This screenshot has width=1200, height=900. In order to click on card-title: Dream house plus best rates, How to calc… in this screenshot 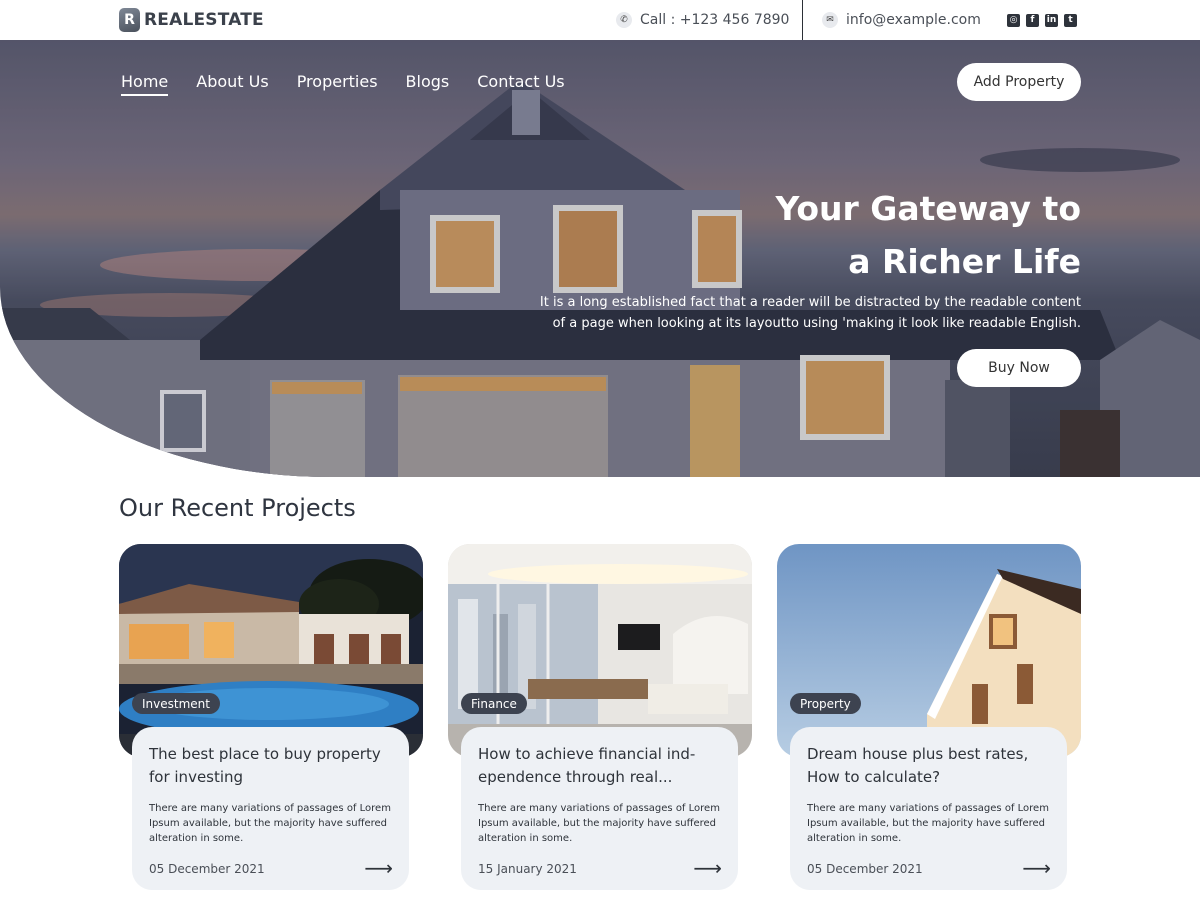, I will do `click(928, 767)`.